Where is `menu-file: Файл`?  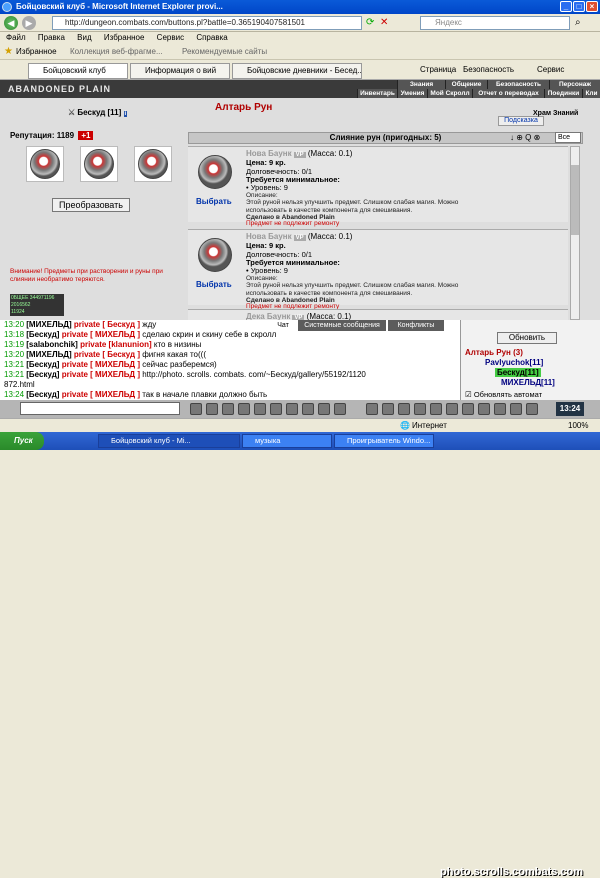 menu-file: Файл is located at coordinates (16, 37).